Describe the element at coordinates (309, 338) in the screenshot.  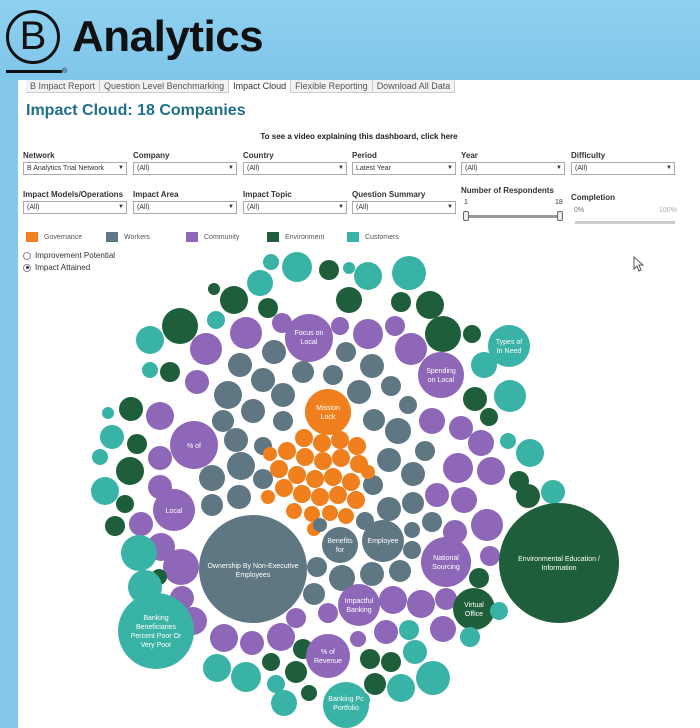
I see `bubble-focus-on-local` at that location.